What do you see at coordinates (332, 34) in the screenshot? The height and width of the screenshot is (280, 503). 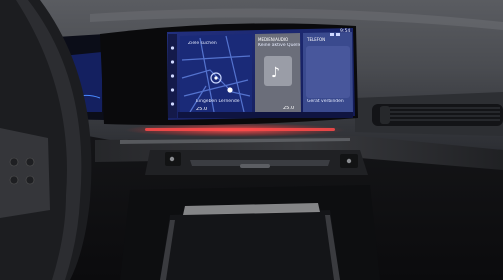 I see `signal-icon` at bounding box center [332, 34].